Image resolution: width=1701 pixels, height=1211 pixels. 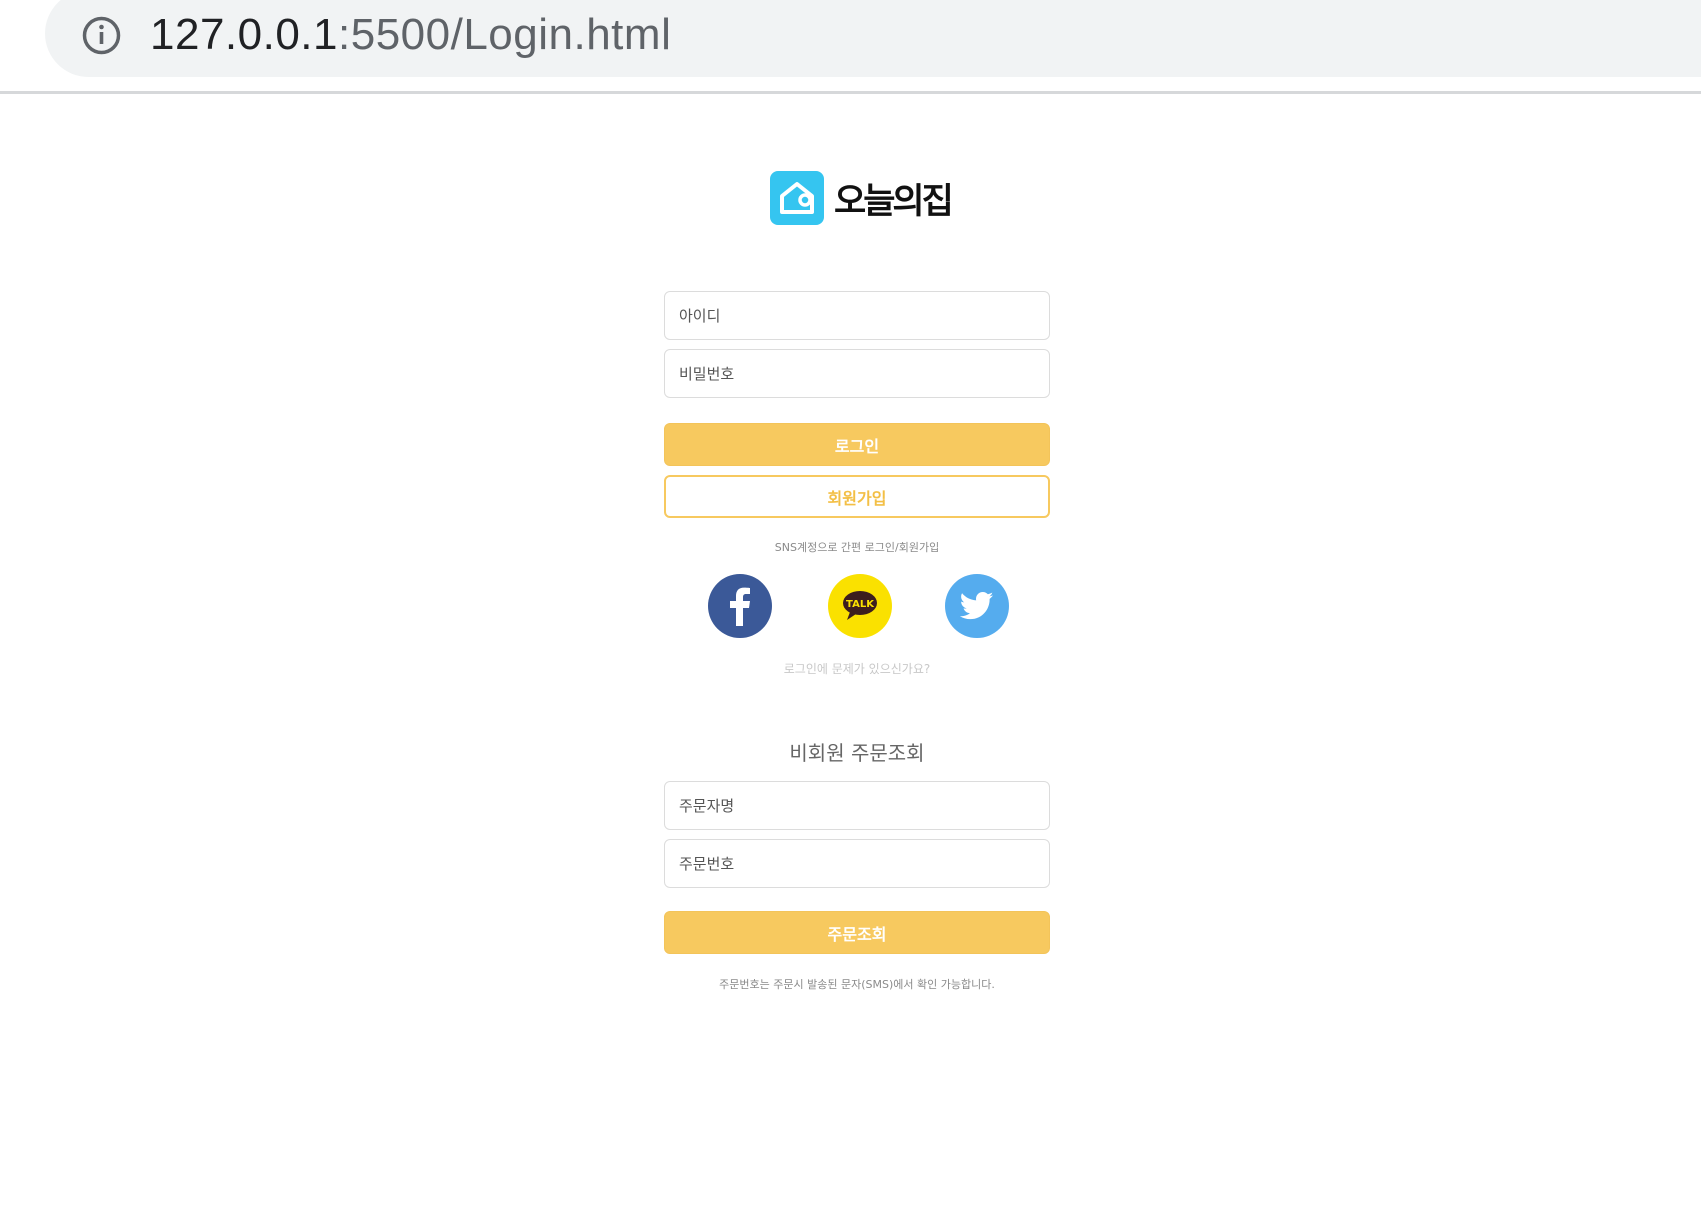 What do you see at coordinates (857, 373) in the screenshot?
I see `password-input` at bounding box center [857, 373].